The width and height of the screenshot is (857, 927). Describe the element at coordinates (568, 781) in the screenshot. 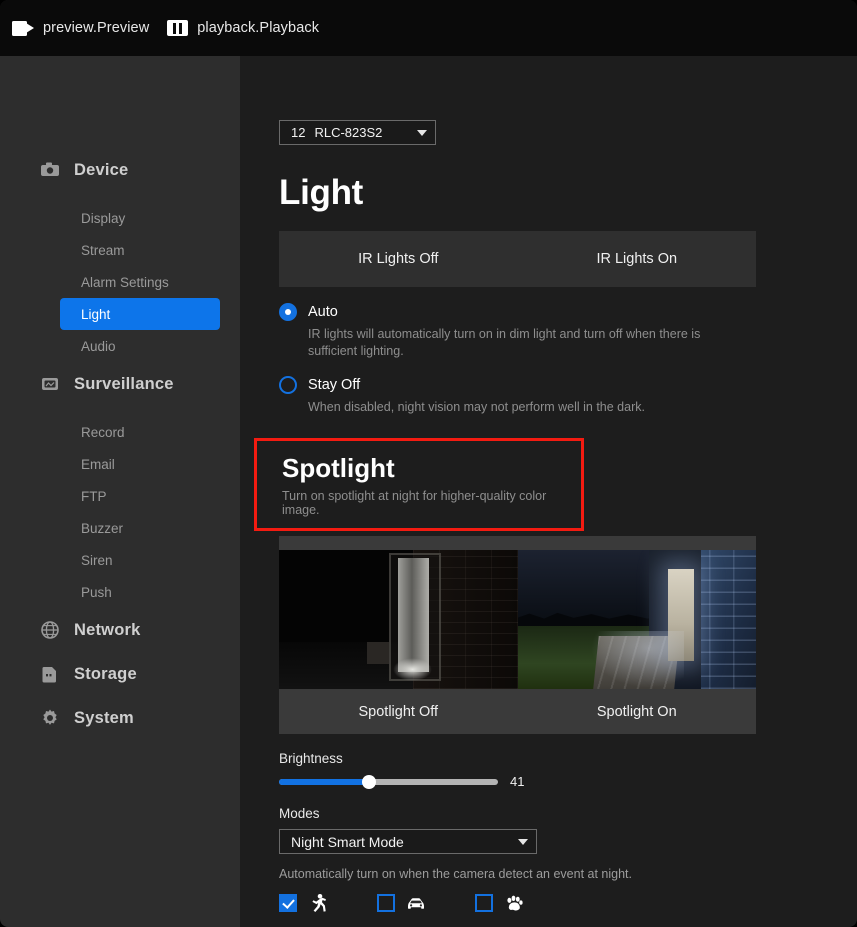

I see `brightness-row: 41` at that location.